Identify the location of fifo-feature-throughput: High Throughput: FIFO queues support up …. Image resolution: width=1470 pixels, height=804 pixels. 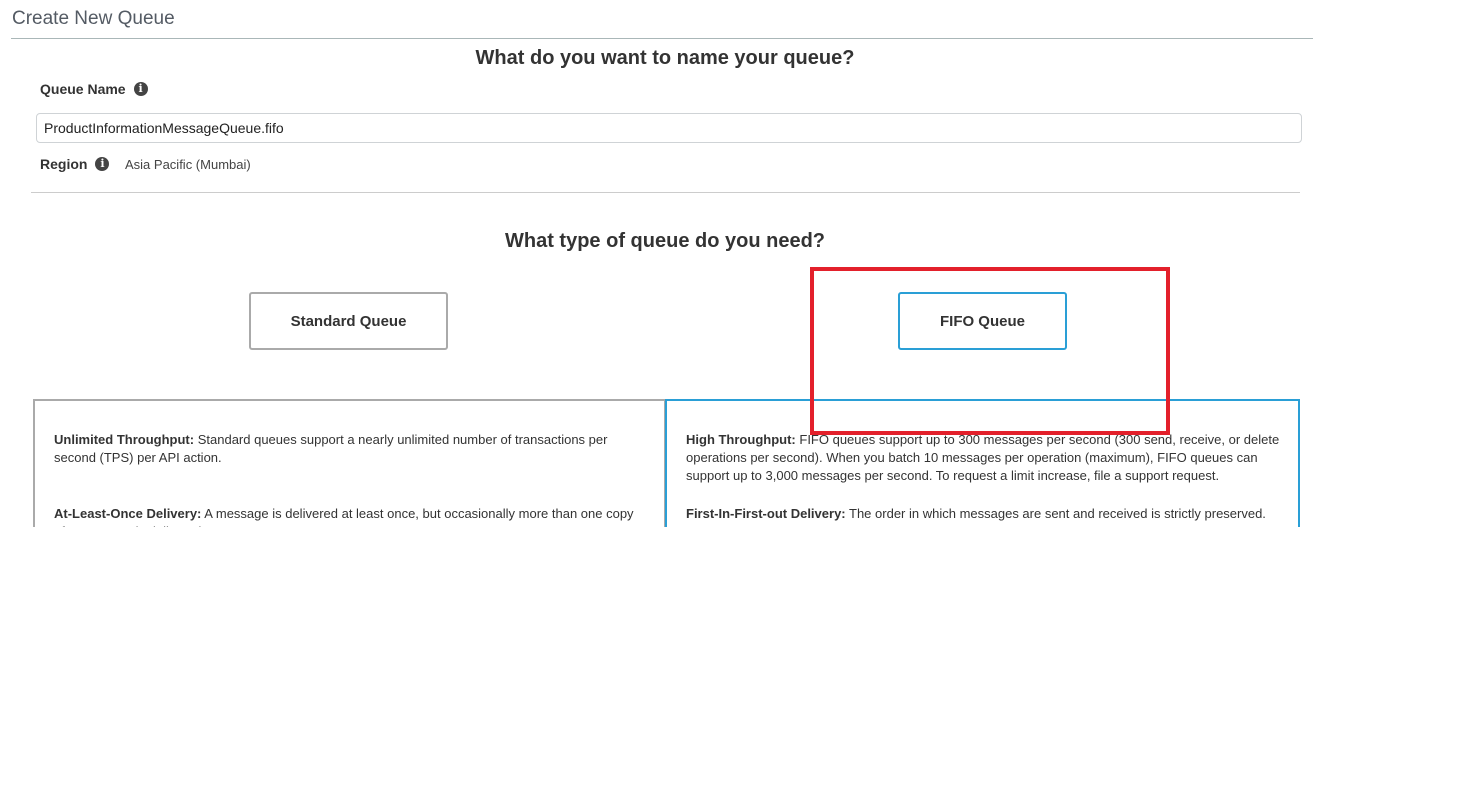
(983, 458).